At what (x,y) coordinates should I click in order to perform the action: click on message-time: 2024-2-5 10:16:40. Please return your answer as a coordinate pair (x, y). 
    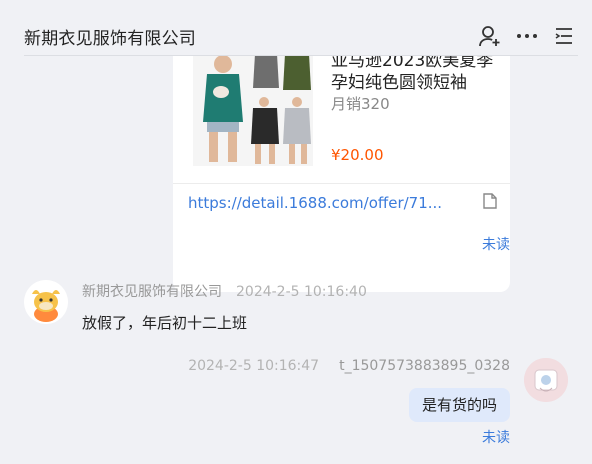
    Looking at the image, I should click on (301, 292).